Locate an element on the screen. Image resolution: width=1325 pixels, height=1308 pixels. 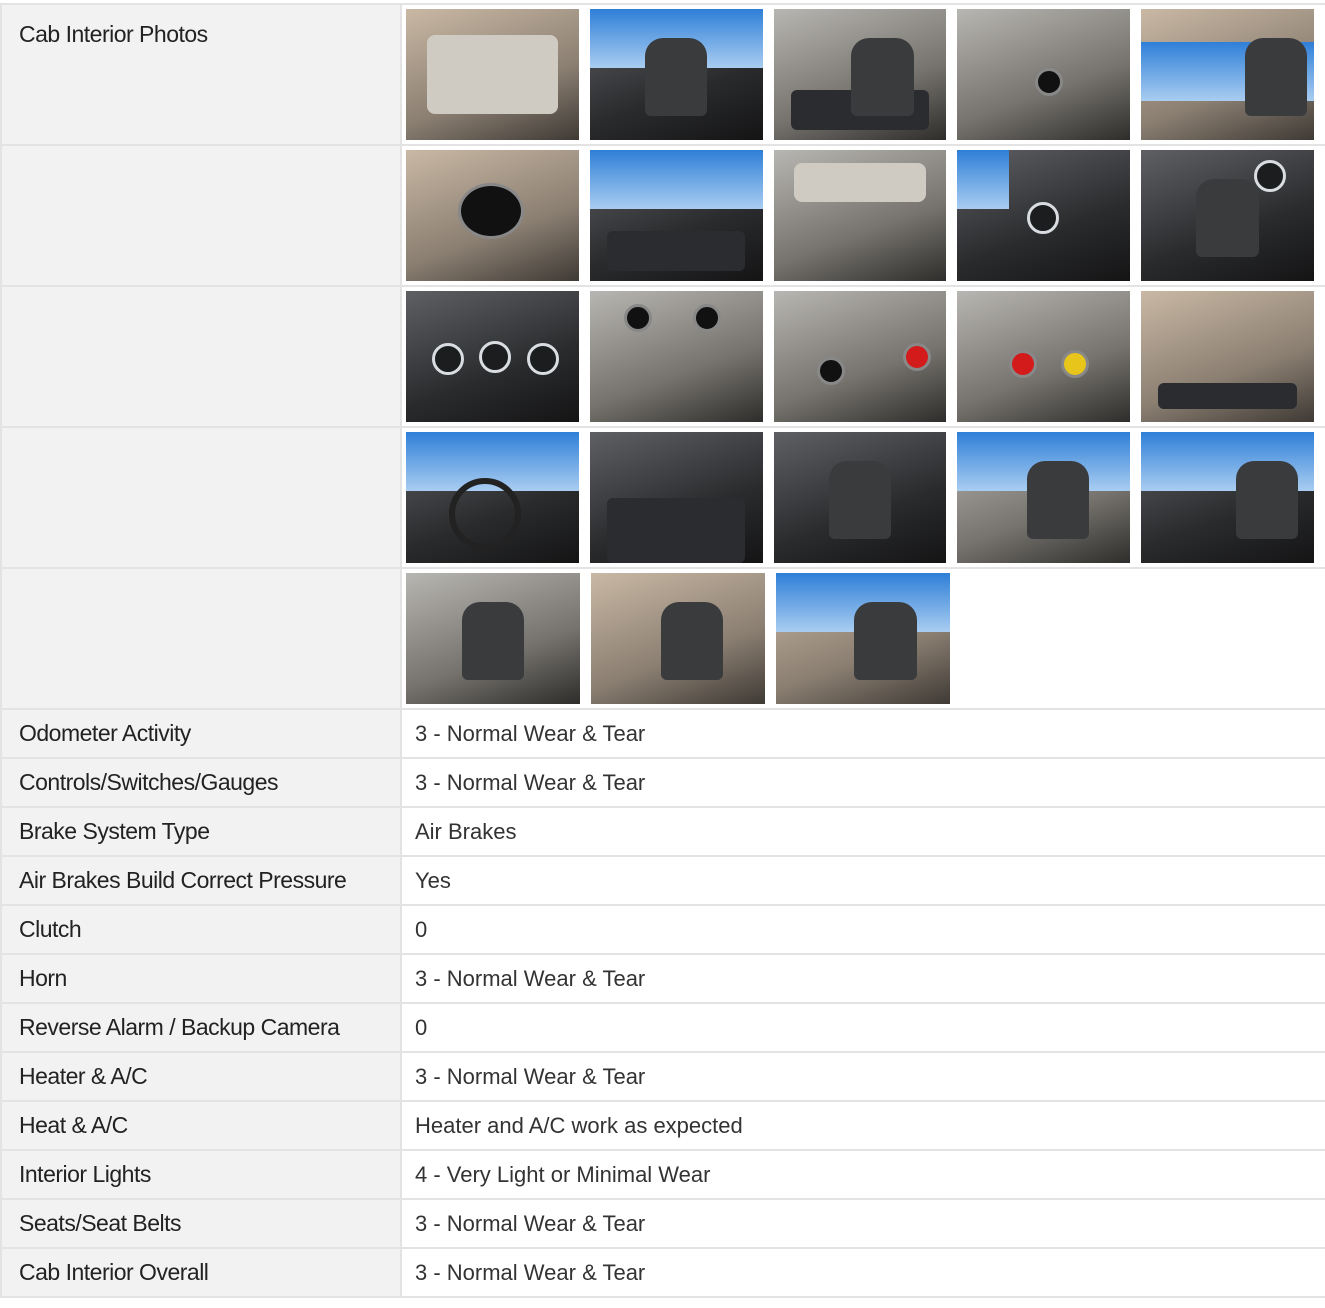
row-label: Controls/Switches/Gauges is located at coordinates (201, 782).